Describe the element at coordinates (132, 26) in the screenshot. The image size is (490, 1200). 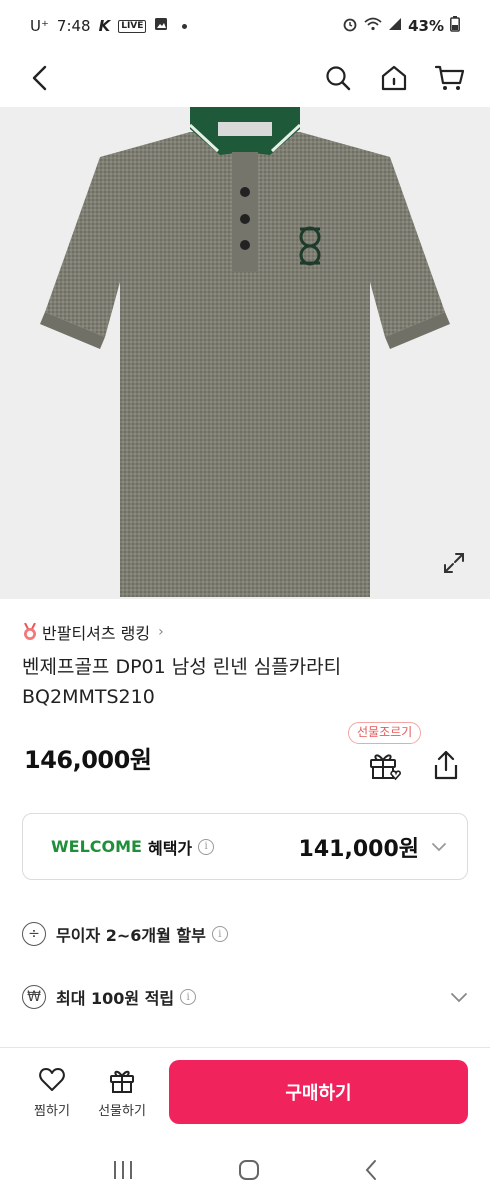
I see `live-badge: LIVE` at that location.